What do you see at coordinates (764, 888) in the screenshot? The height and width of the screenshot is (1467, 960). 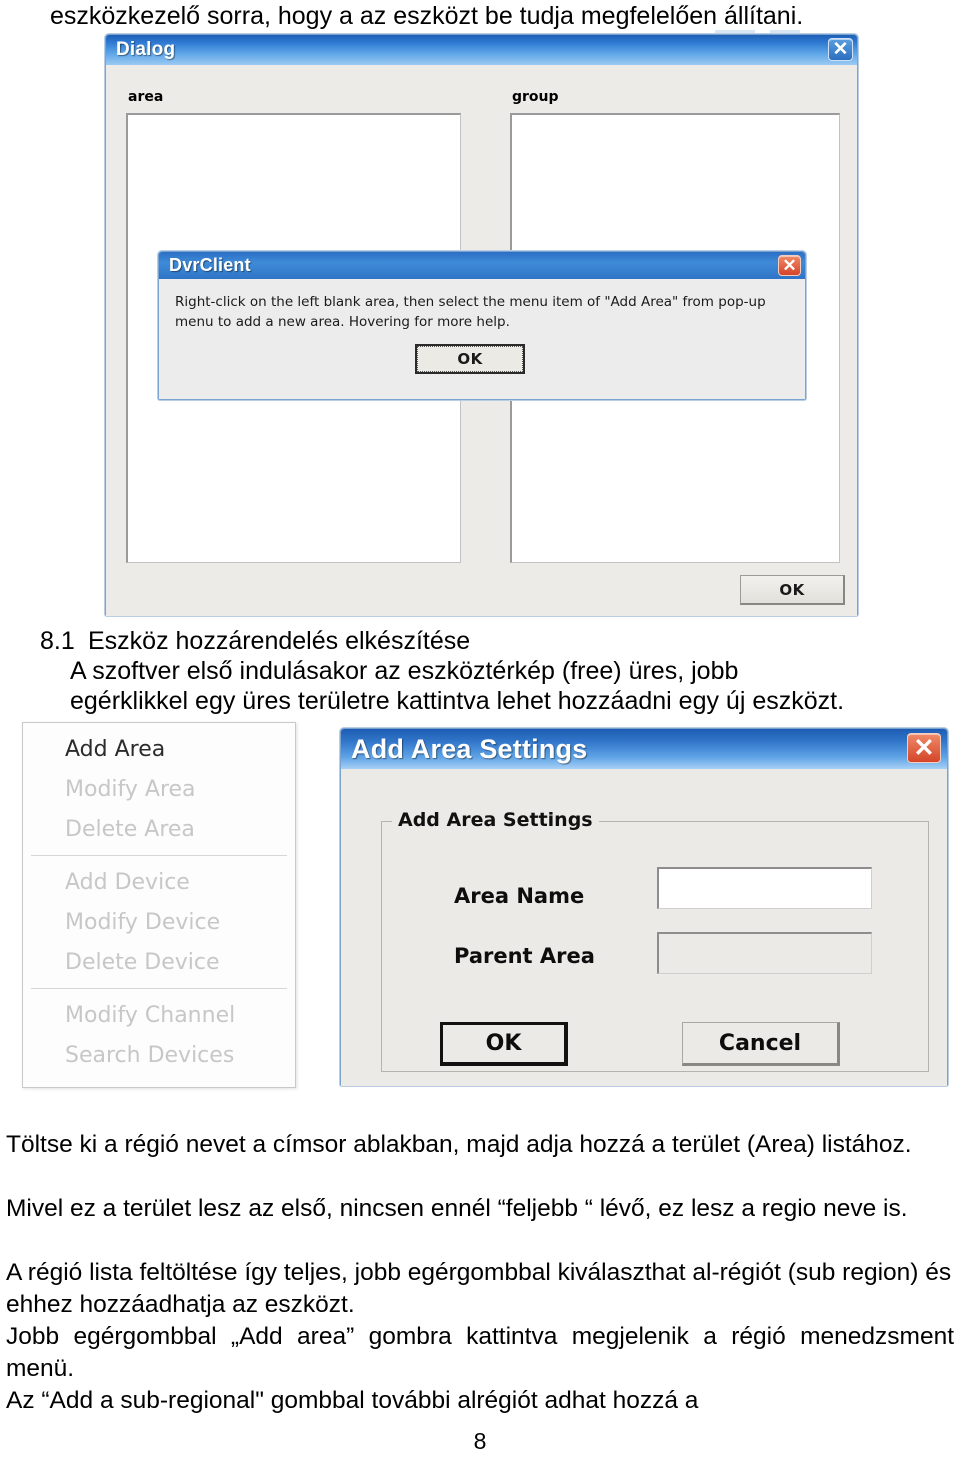 I see `area-name-input` at bounding box center [764, 888].